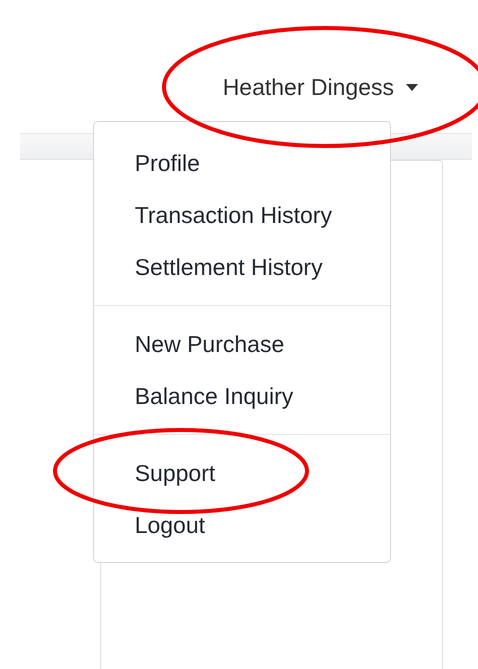 This screenshot has height=669, width=478. What do you see at coordinates (242, 396) in the screenshot?
I see `menu-item: Balance Inquiry` at bounding box center [242, 396].